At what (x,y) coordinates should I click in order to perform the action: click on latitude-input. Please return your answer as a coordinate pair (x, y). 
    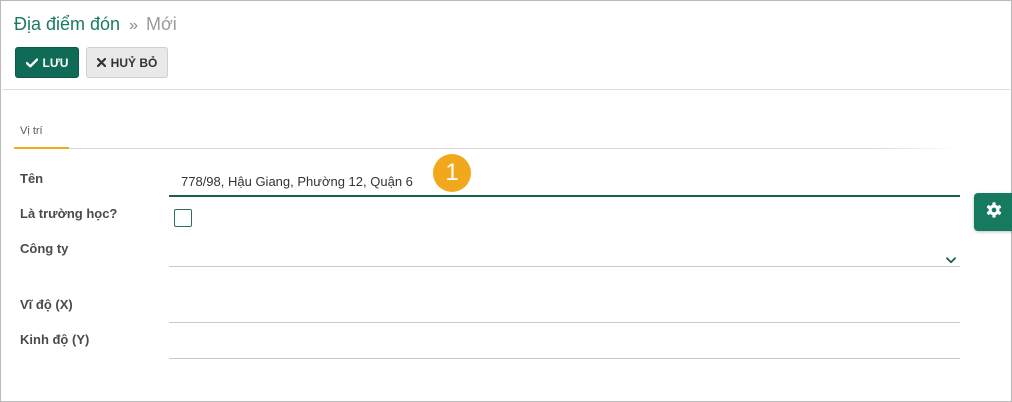
    Looking at the image, I should click on (564, 308).